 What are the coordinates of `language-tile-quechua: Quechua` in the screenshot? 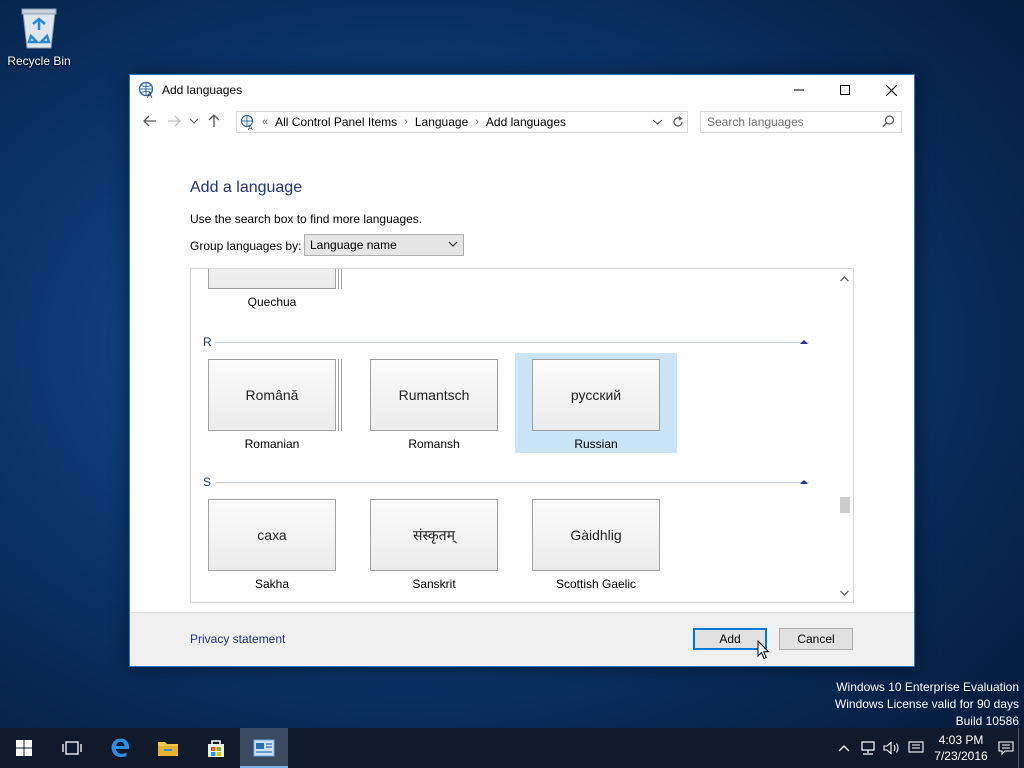 It's located at (272, 290).